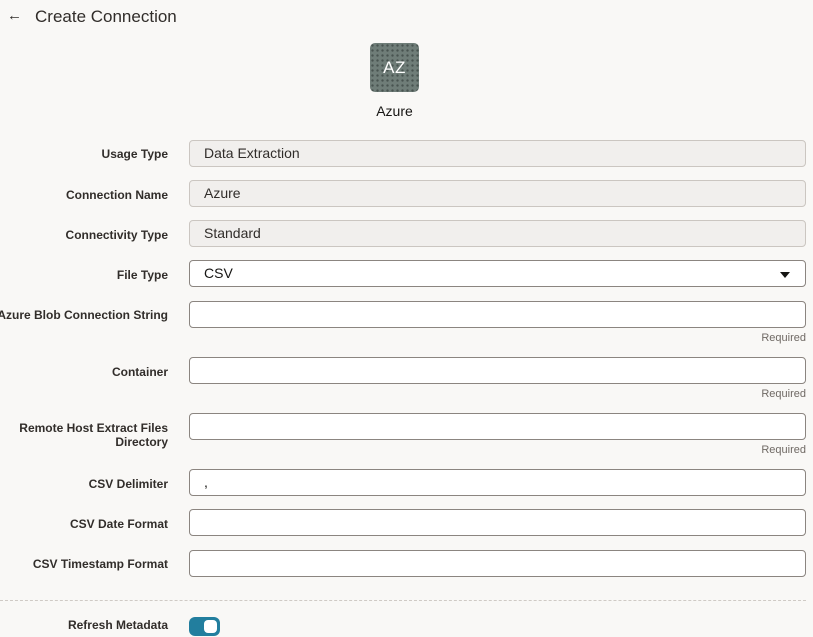  What do you see at coordinates (497, 233) in the screenshot?
I see `connectivity-type-field: Standard` at bounding box center [497, 233].